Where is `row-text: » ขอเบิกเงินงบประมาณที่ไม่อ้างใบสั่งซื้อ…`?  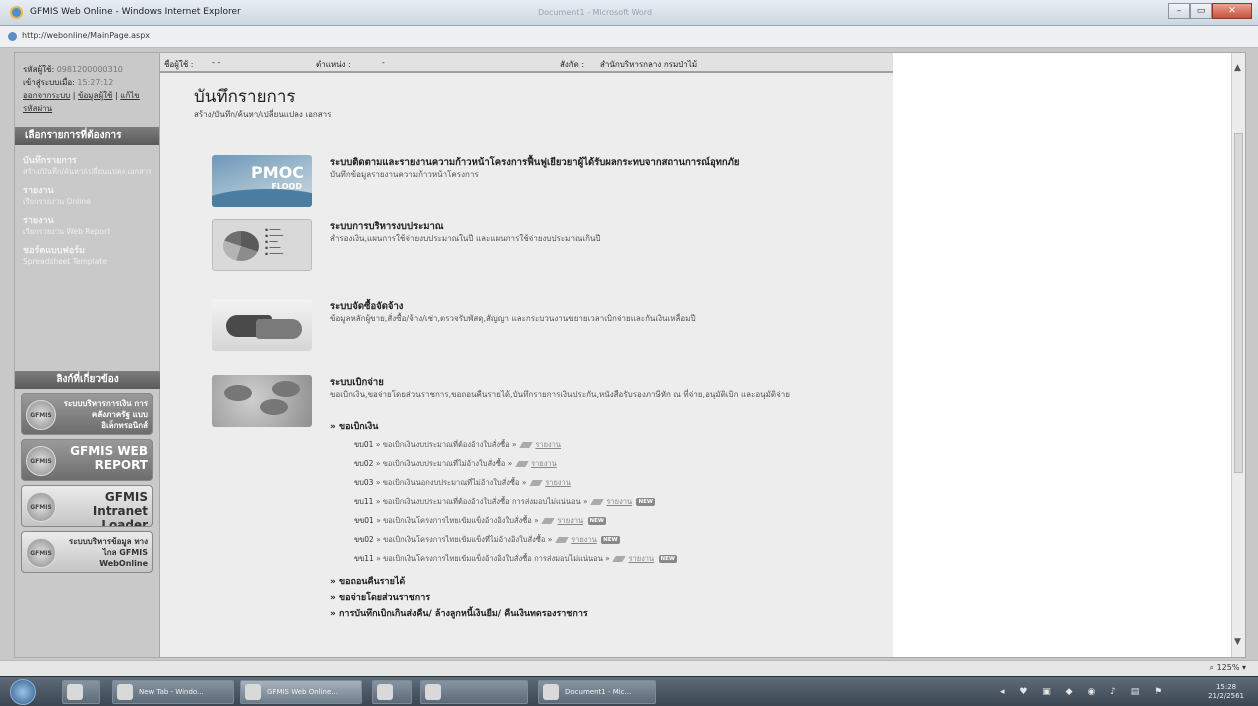
row-text: » ขอเบิกเงินงบประมาณที่ไม่อ้างใบสั่งซื้อ… is located at coordinates (444, 463).